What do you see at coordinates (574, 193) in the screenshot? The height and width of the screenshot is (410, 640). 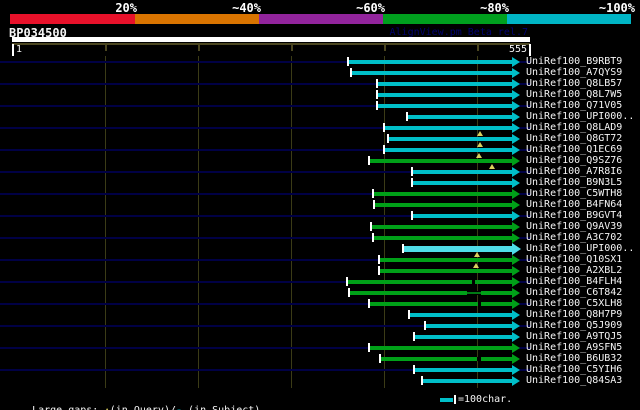 I see `alignment-label: UniRef100_C5WTH8` at bounding box center [574, 193].